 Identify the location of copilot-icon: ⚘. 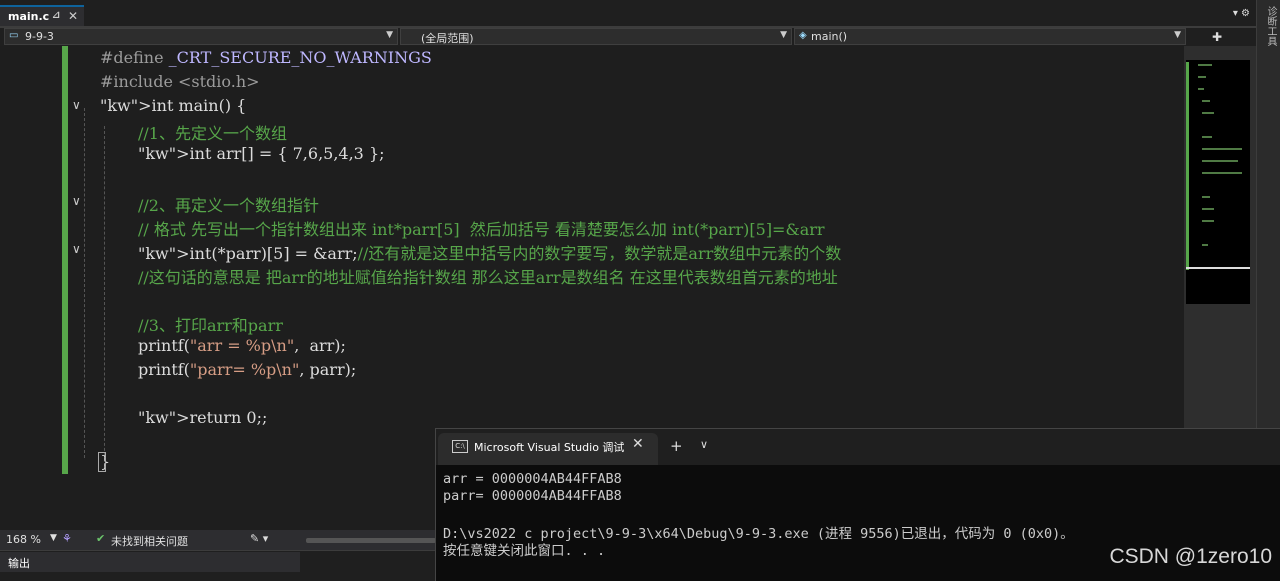
(67, 538).